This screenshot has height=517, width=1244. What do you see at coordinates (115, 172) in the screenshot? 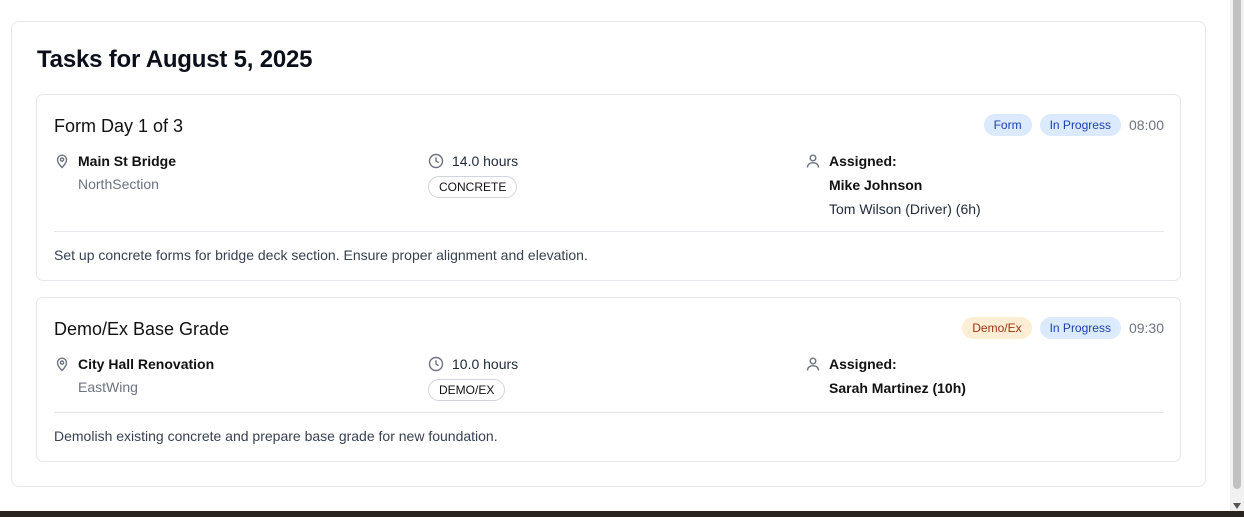
I see `location-column: Main St Bridge NorthSection` at bounding box center [115, 172].